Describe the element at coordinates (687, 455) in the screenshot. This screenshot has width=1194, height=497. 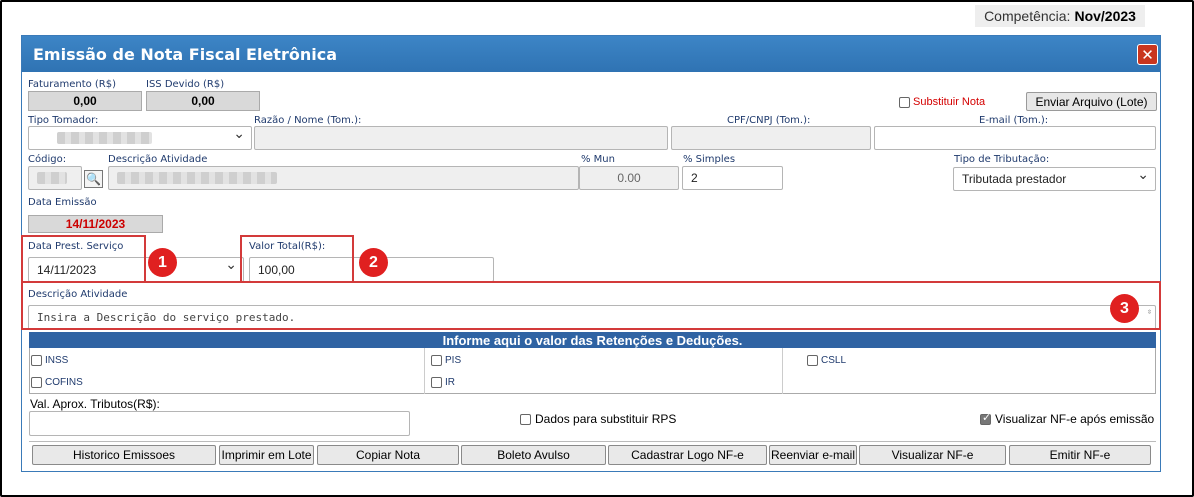
I see `cadastrar-logo-button: Cadastrar Logo NF-e` at that location.